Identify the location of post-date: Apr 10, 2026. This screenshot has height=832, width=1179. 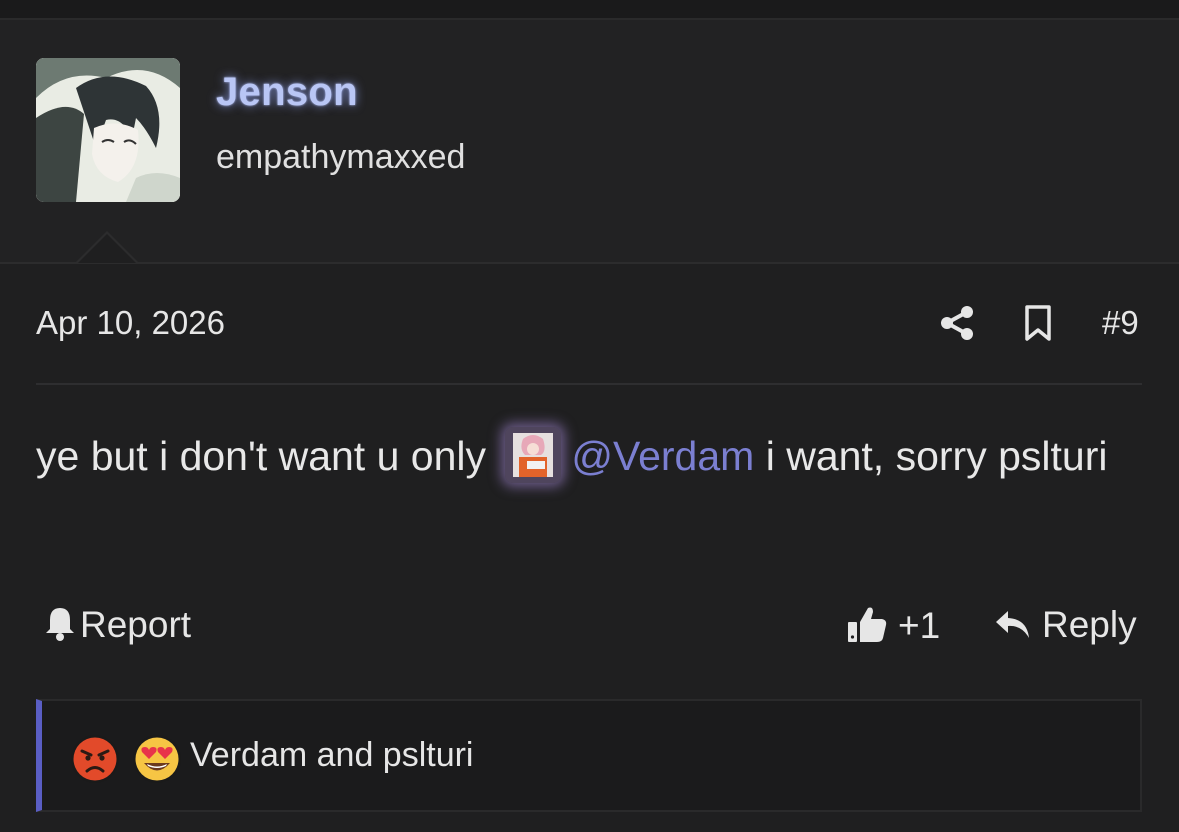
(130, 323).